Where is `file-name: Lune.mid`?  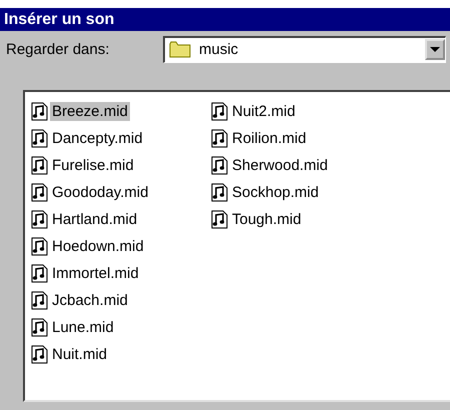
file-name: Lune.mid is located at coordinates (83, 327).